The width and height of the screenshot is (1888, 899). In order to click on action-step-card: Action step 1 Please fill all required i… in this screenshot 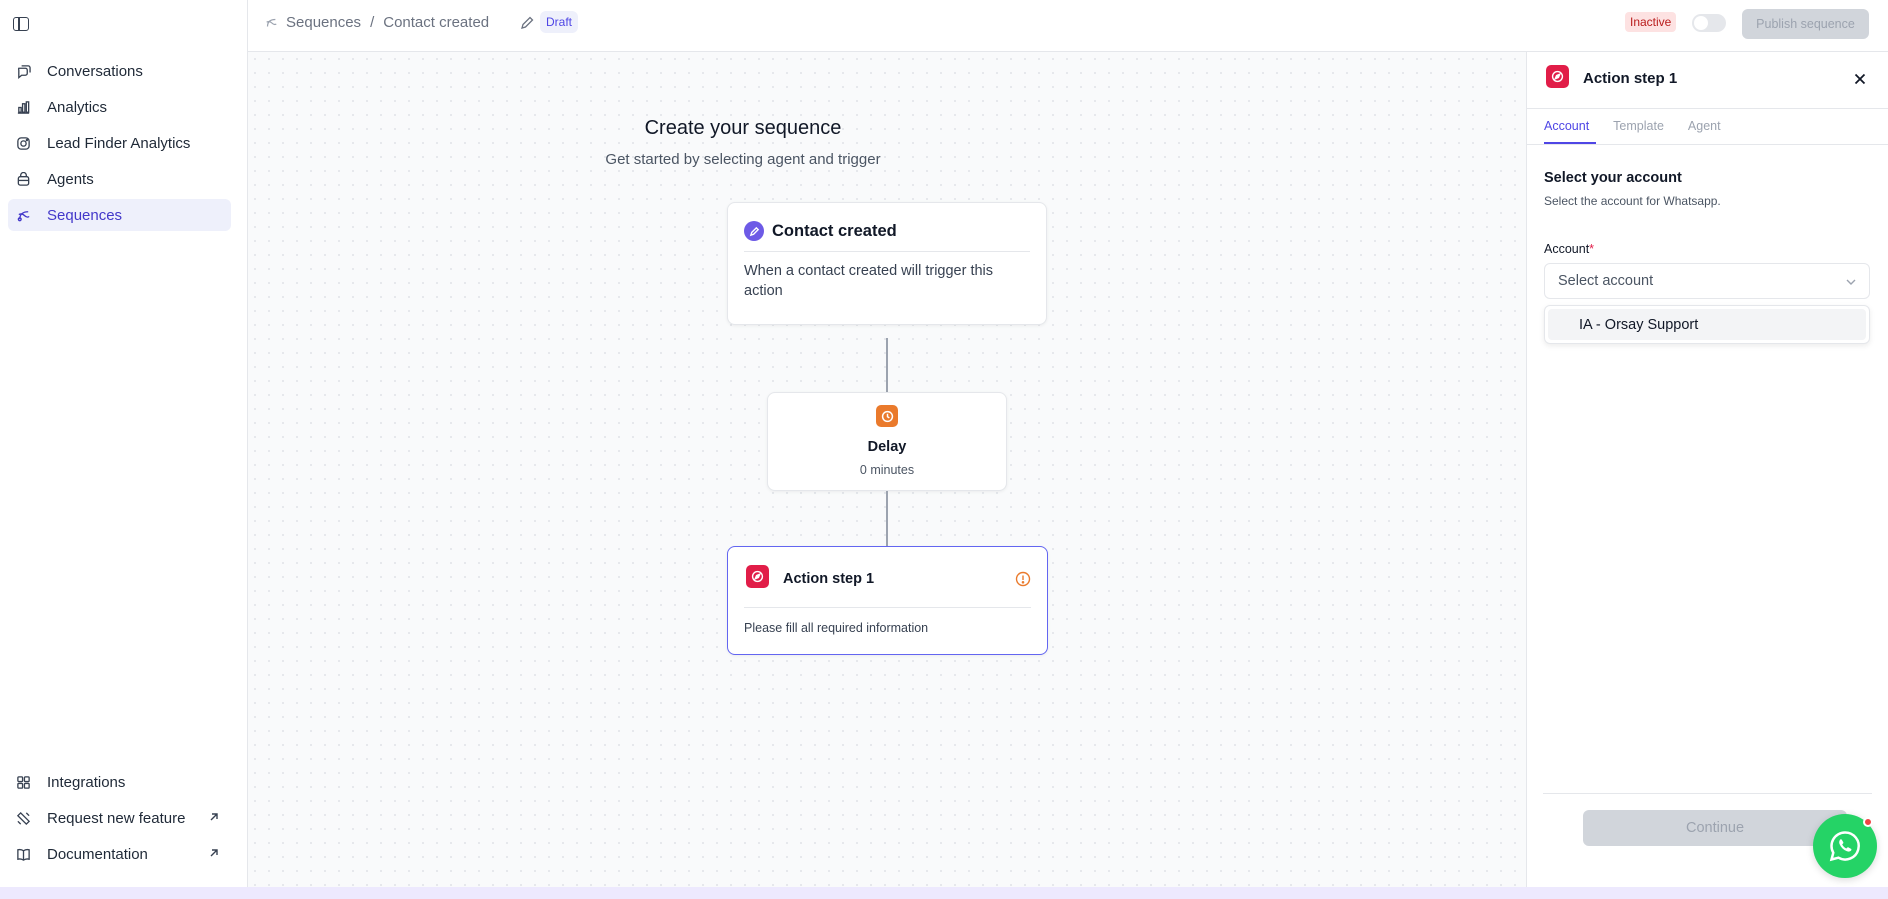, I will do `click(887, 600)`.